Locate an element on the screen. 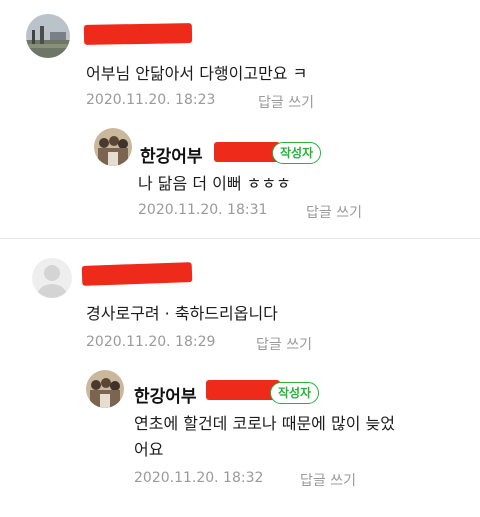  comment-timestamp: 2020.11.20. 18:23 is located at coordinates (151, 100).